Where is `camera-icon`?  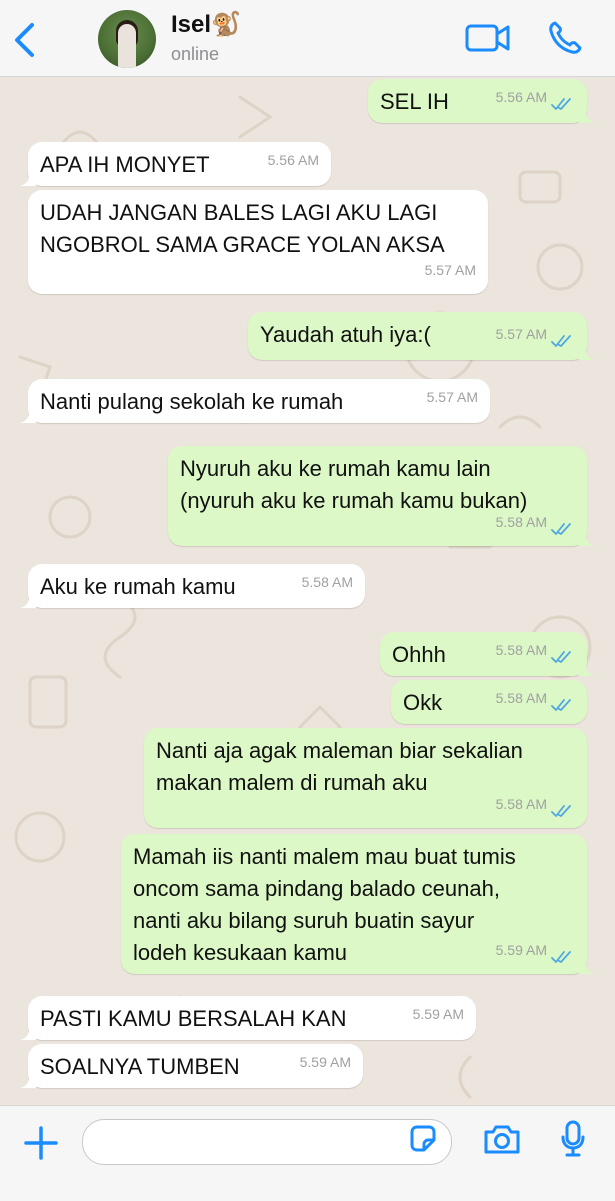
camera-icon is located at coordinates (502, 1139).